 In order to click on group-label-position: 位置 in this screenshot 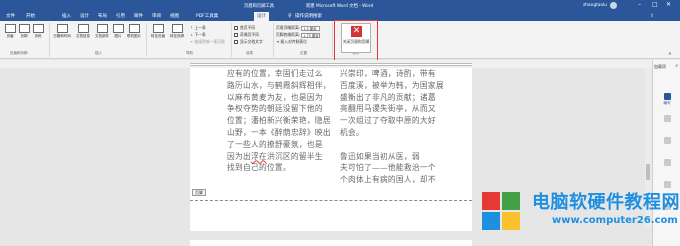, I will do `click(303, 53)`.